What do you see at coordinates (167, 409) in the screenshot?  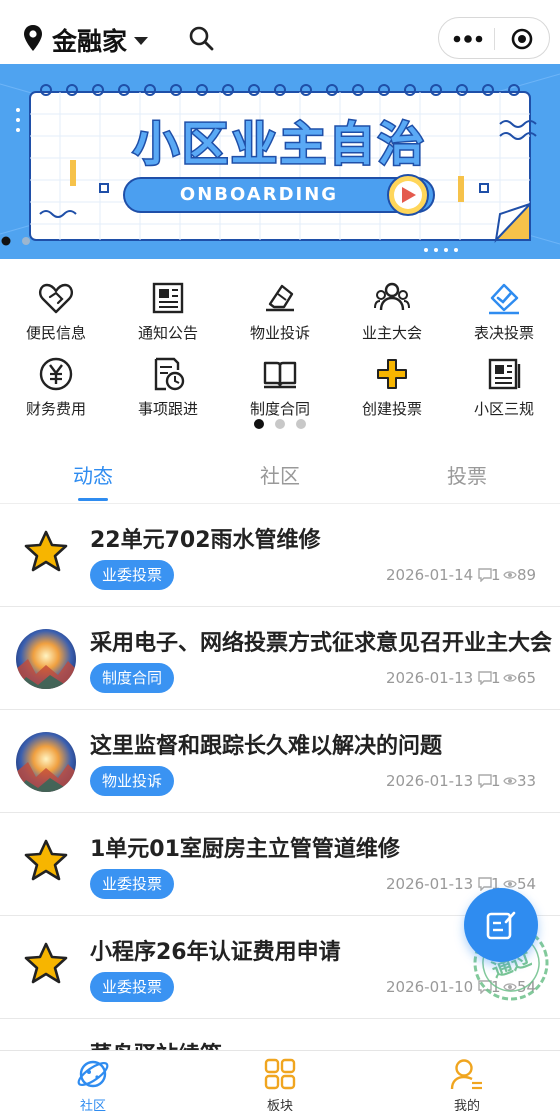 I see `grid-item-label: 事项跟进` at bounding box center [167, 409].